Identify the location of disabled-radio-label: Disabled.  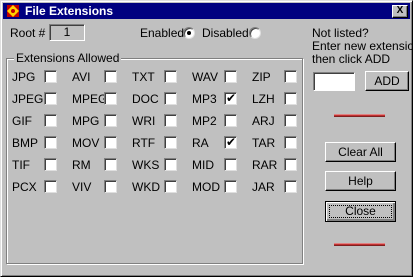
(225, 33).